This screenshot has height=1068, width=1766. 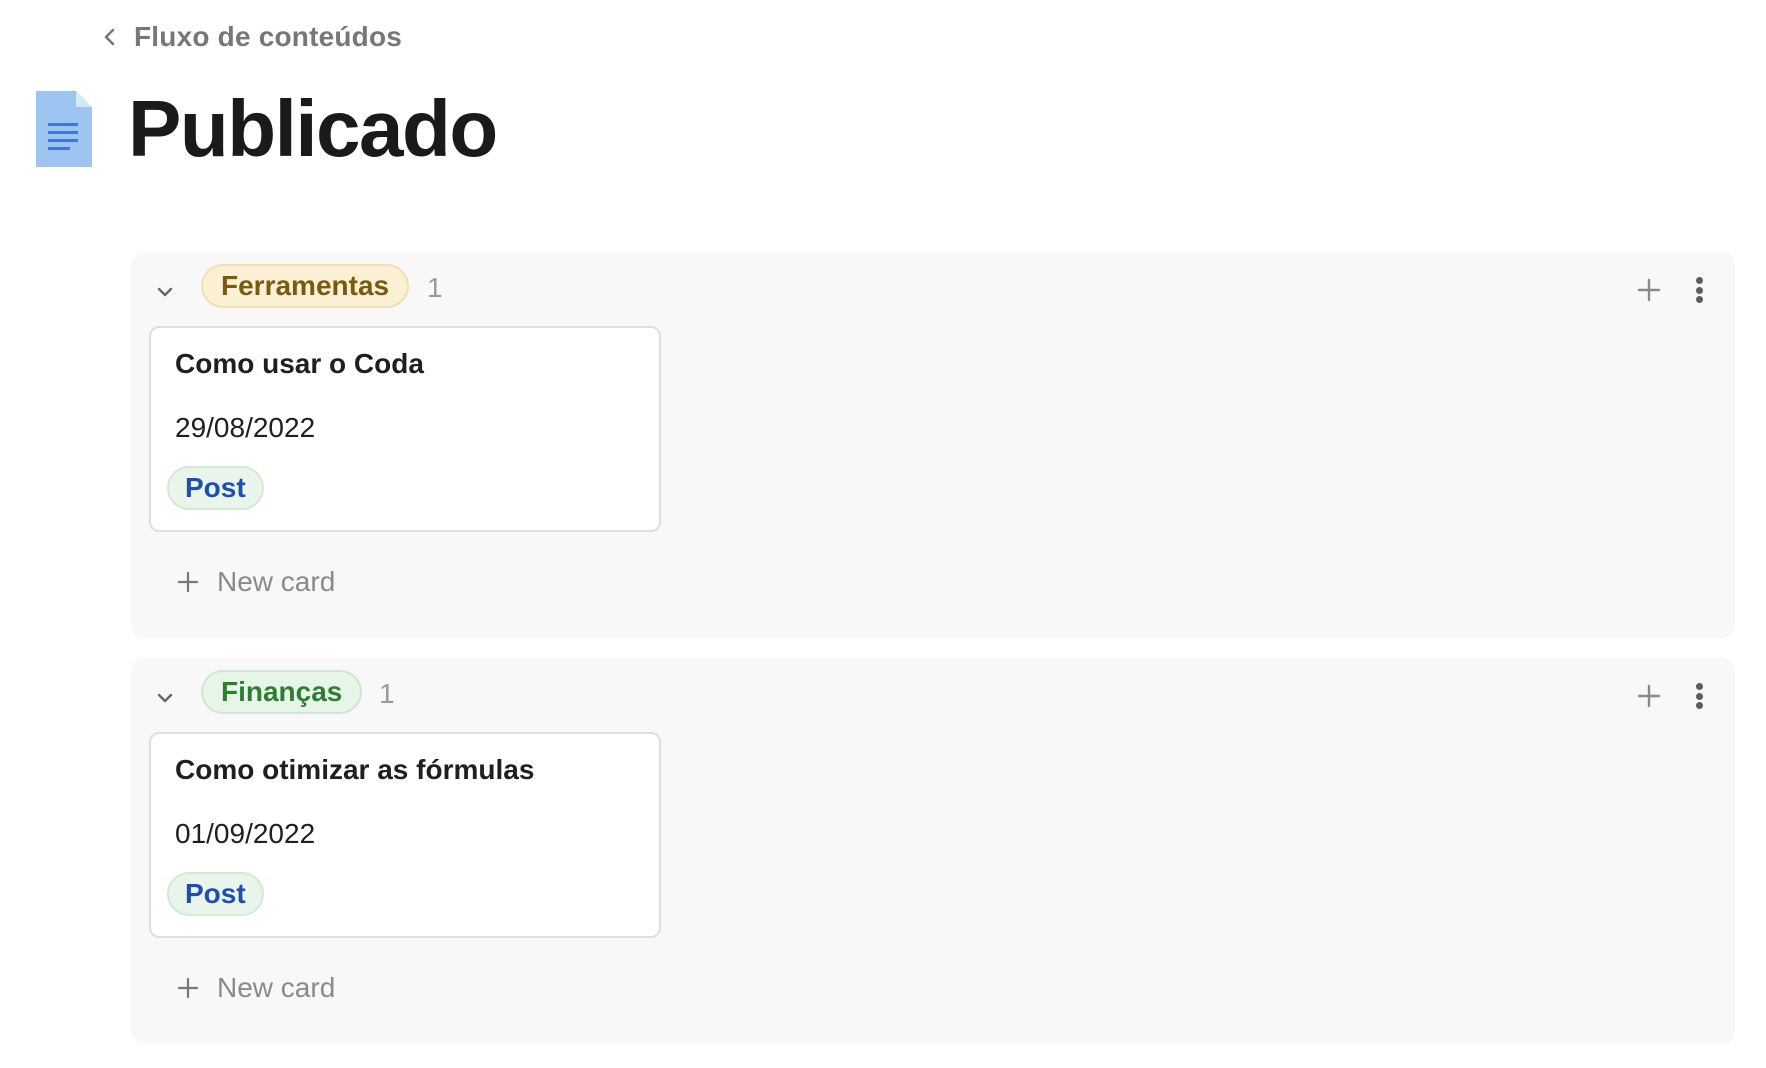 What do you see at coordinates (282, 692) in the screenshot?
I see `group-tag: Finanças` at bounding box center [282, 692].